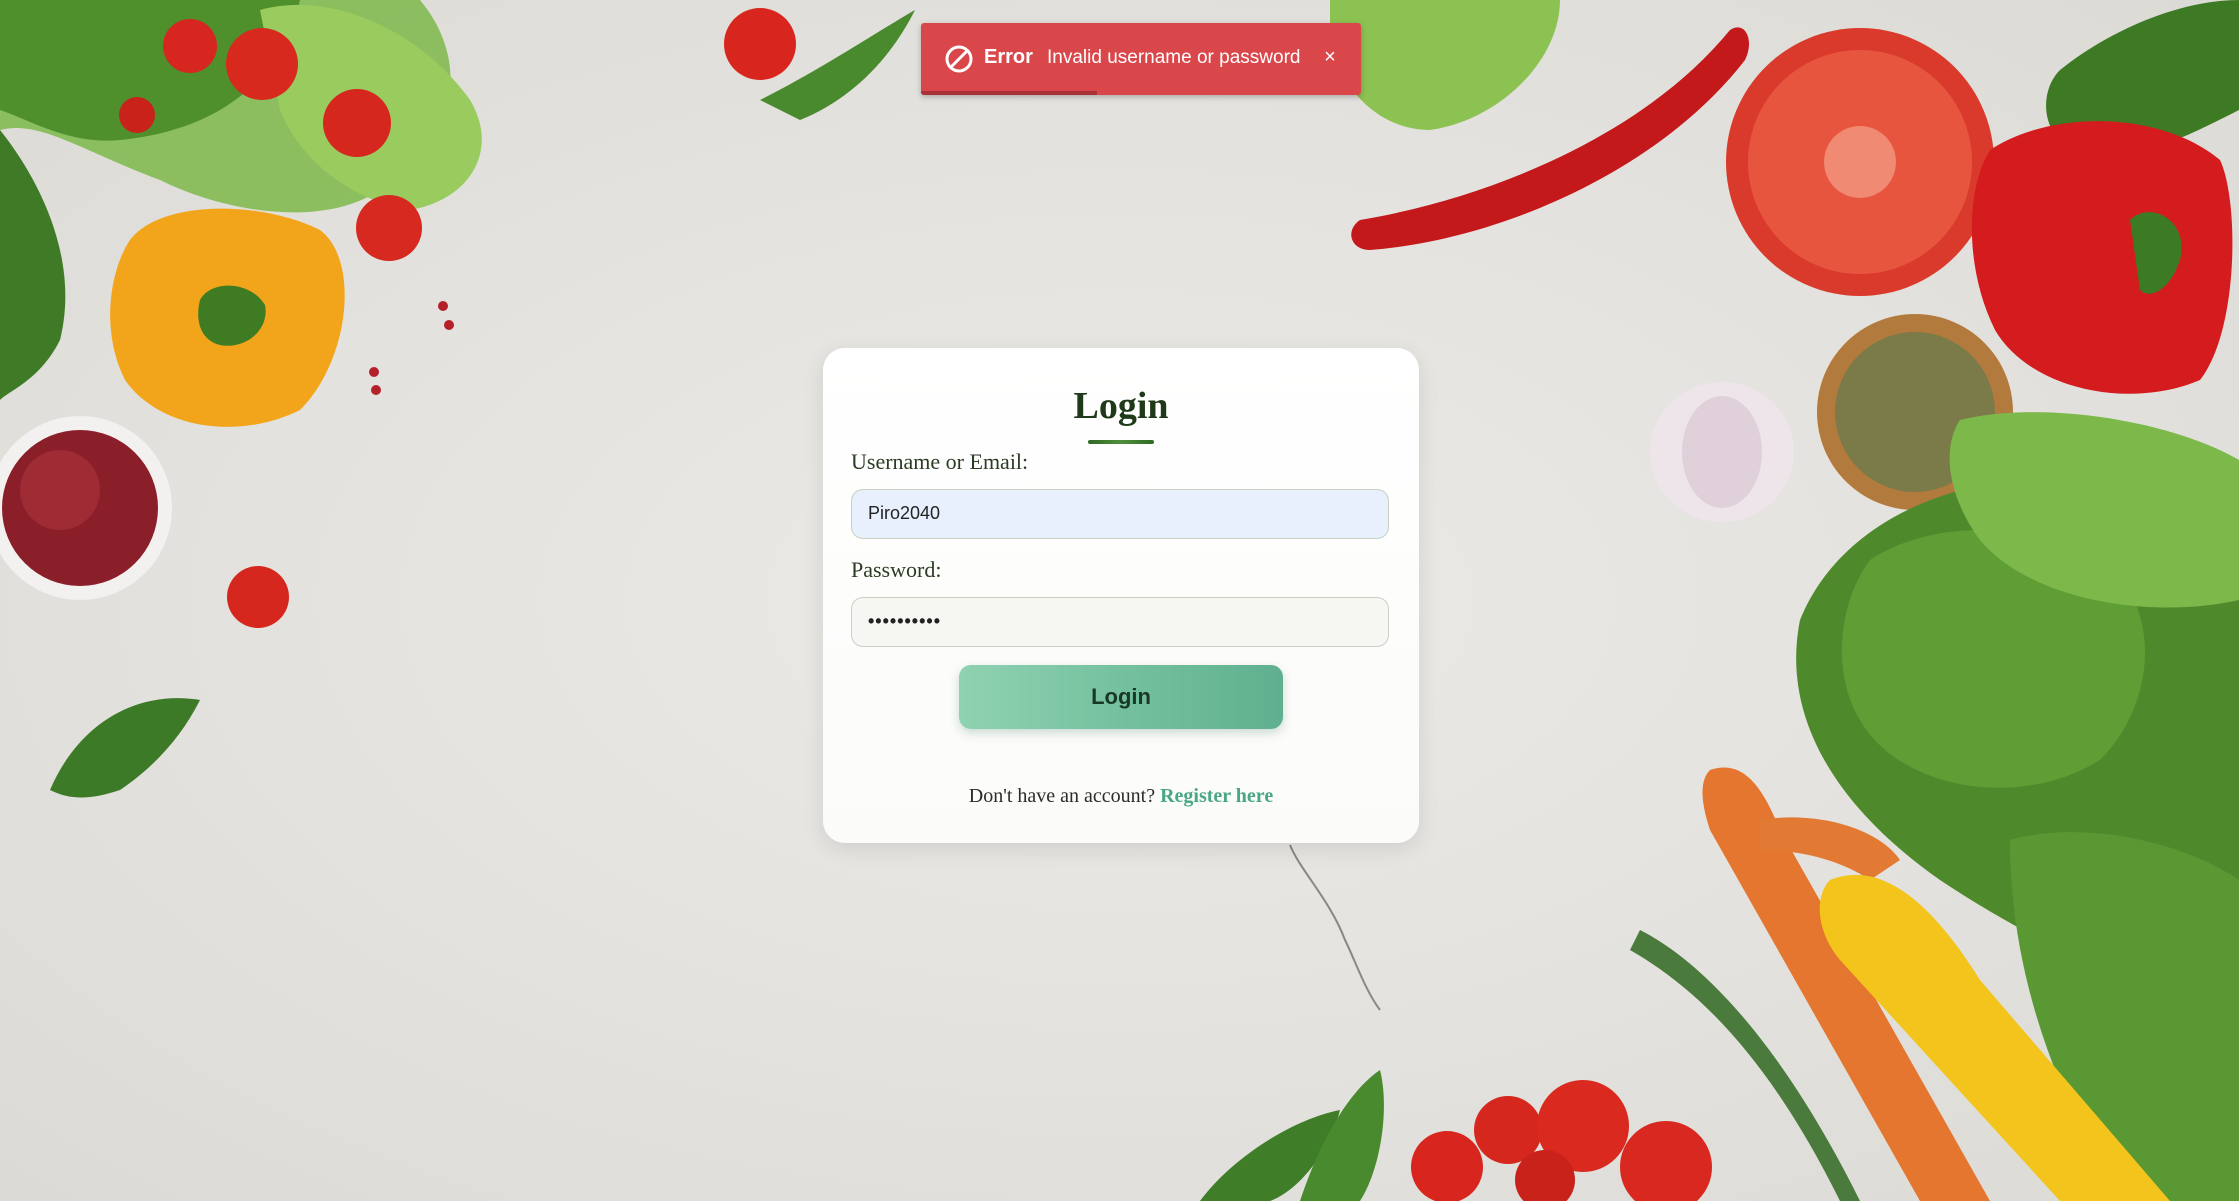 Image resolution: width=2239 pixels, height=1201 pixels. Describe the element at coordinates (1120, 514) in the screenshot. I see `username-input: Piro2040` at that location.